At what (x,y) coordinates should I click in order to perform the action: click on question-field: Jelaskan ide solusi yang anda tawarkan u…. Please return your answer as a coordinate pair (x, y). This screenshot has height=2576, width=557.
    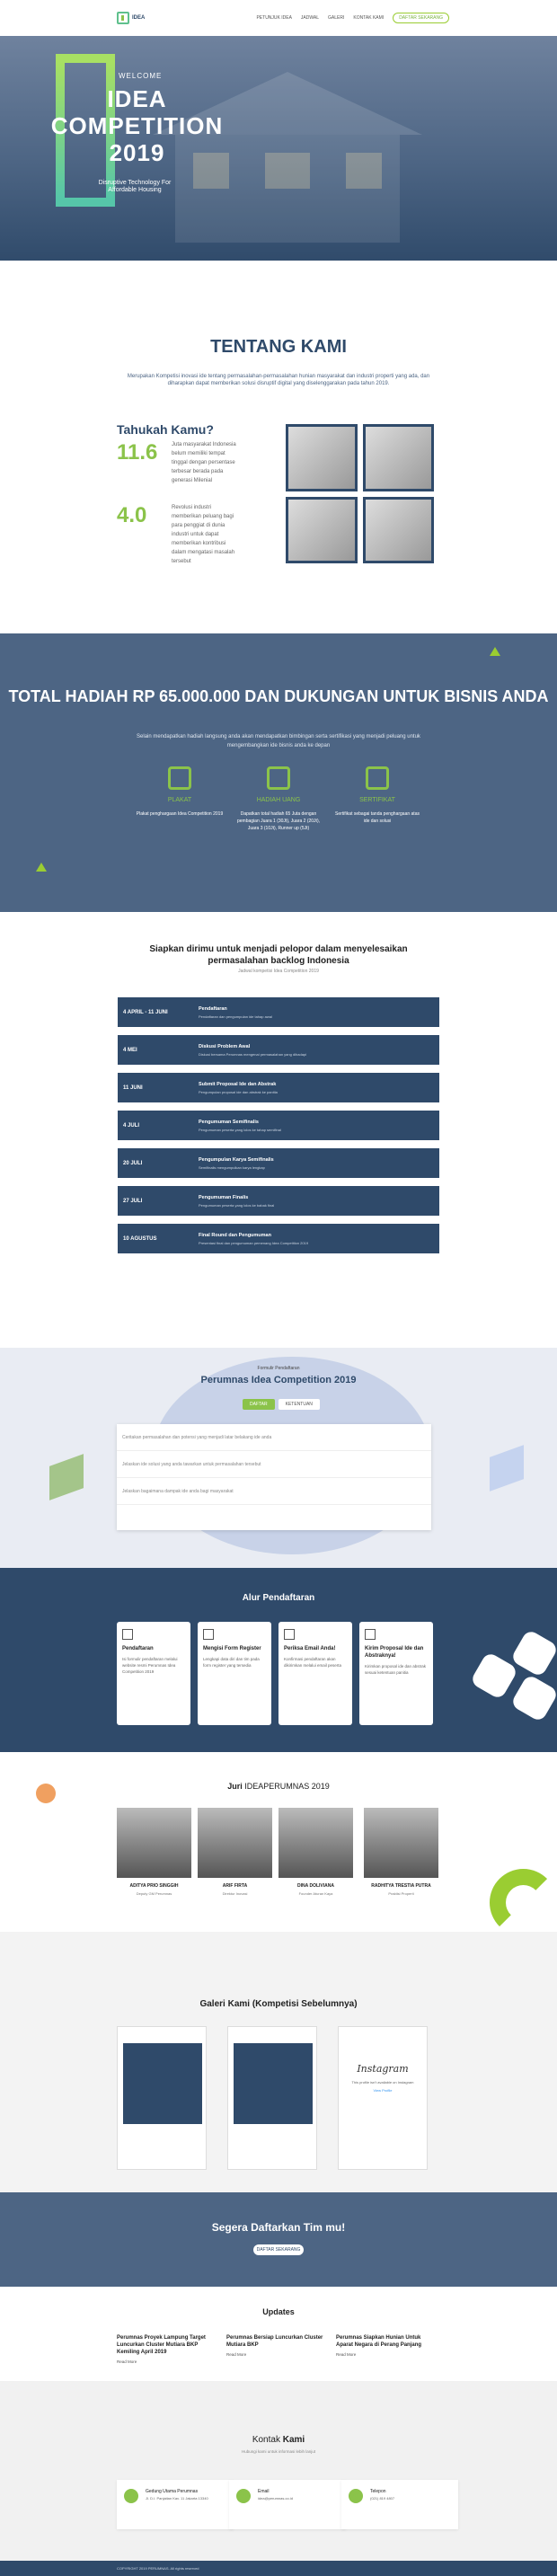
    Looking at the image, I should click on (274, 1464).